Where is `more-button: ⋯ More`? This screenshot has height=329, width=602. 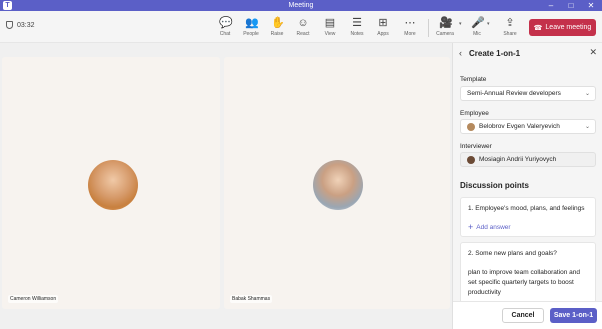
more-button: ⋯ More is located at coordinates (410, 28).